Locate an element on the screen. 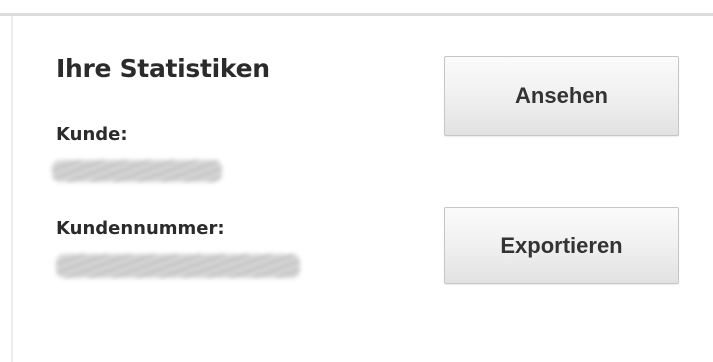 The image size is (713, 362). customer-number-value-redacted is located at coordinates (178, 266).